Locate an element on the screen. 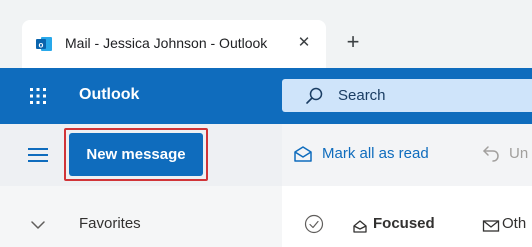 The width and height of the screenshot is (532, 247). outlook-favicon-icon: o is located at coordinates (44, 44).